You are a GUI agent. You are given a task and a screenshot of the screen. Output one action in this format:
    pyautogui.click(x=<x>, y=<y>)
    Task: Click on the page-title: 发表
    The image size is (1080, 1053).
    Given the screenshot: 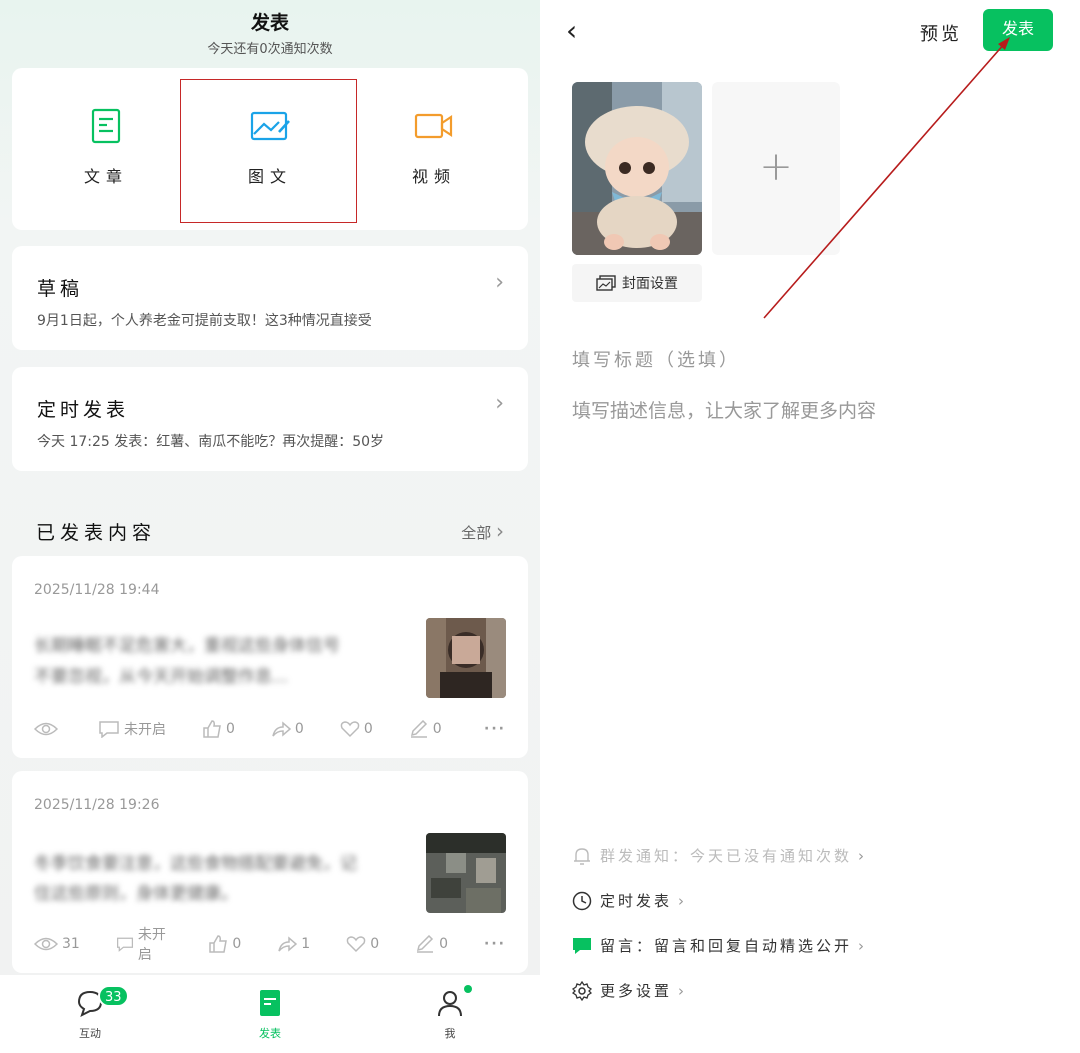 What is the action you would take?
    pyautogui.click(x=269, y=23)
    